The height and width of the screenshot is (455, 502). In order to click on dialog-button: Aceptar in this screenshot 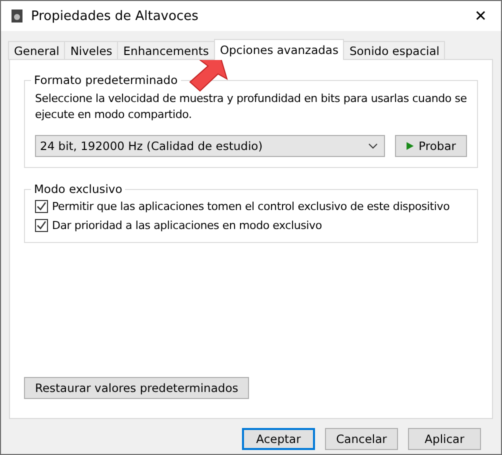, I will do `click(278, 439)`.